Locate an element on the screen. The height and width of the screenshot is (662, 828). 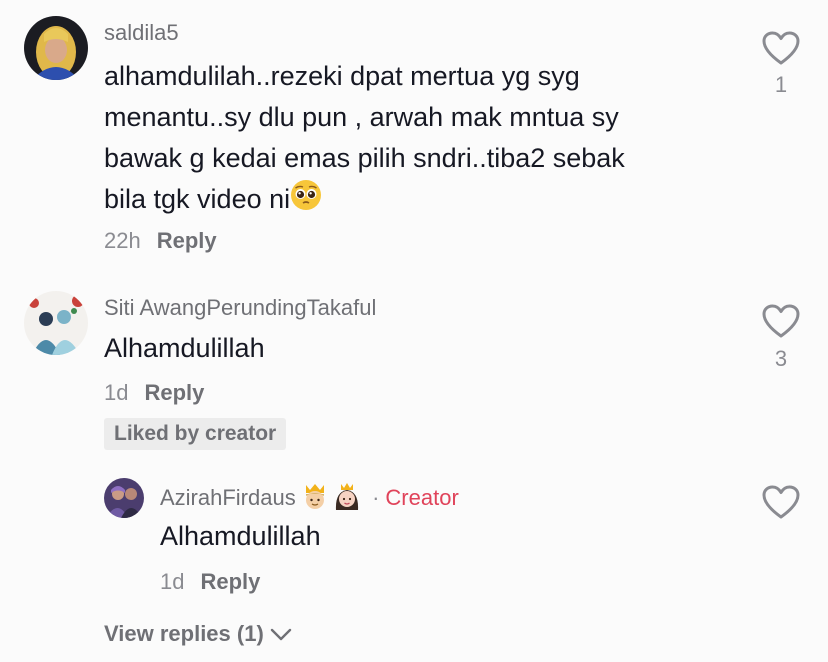
reply-time: 1d is located at coordinates (172, 581).